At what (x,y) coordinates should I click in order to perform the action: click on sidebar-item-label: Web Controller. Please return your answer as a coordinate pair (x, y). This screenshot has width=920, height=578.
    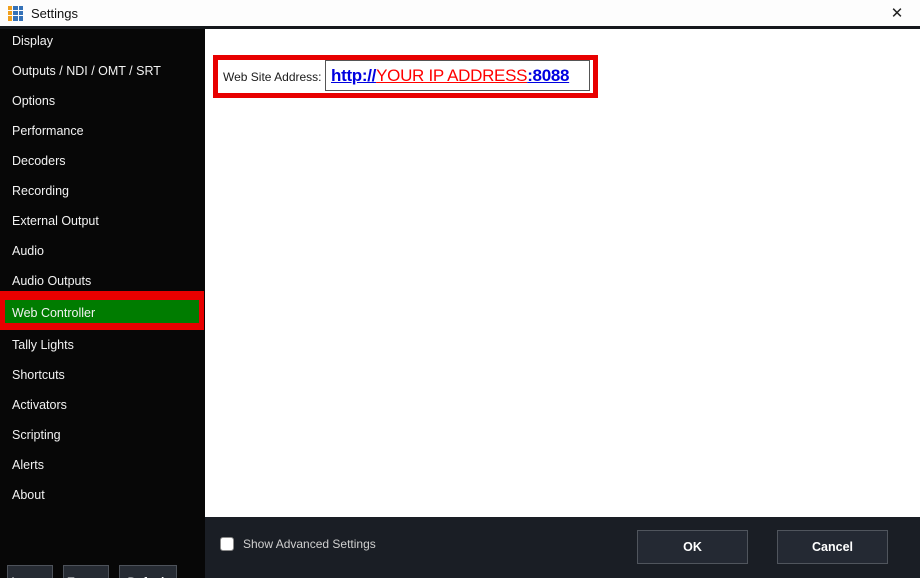
    Looking at the image, I should click on (54, 313).